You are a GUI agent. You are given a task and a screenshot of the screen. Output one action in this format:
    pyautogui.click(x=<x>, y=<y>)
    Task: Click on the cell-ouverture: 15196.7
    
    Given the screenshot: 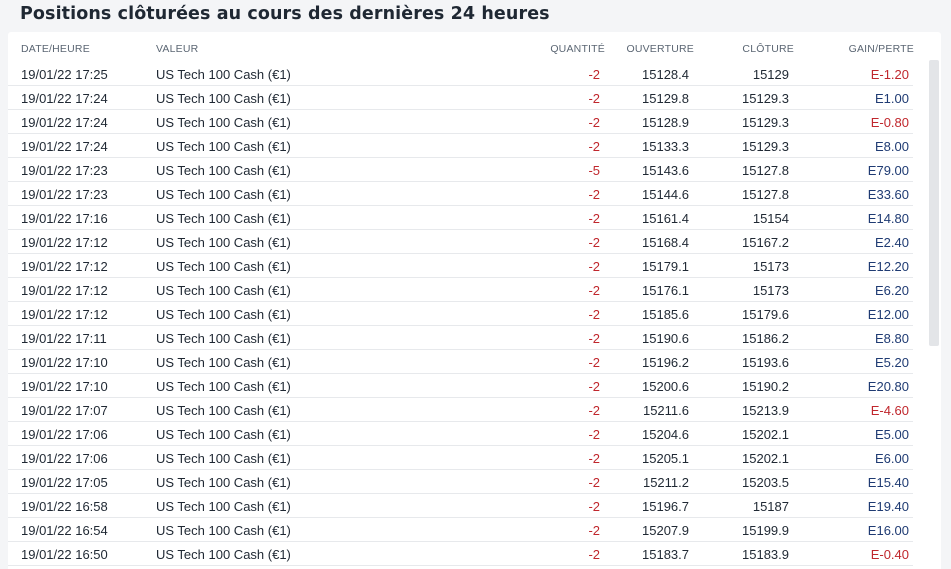 What is the action you would take?
    pyautogui.click(x=665, y=506)
    